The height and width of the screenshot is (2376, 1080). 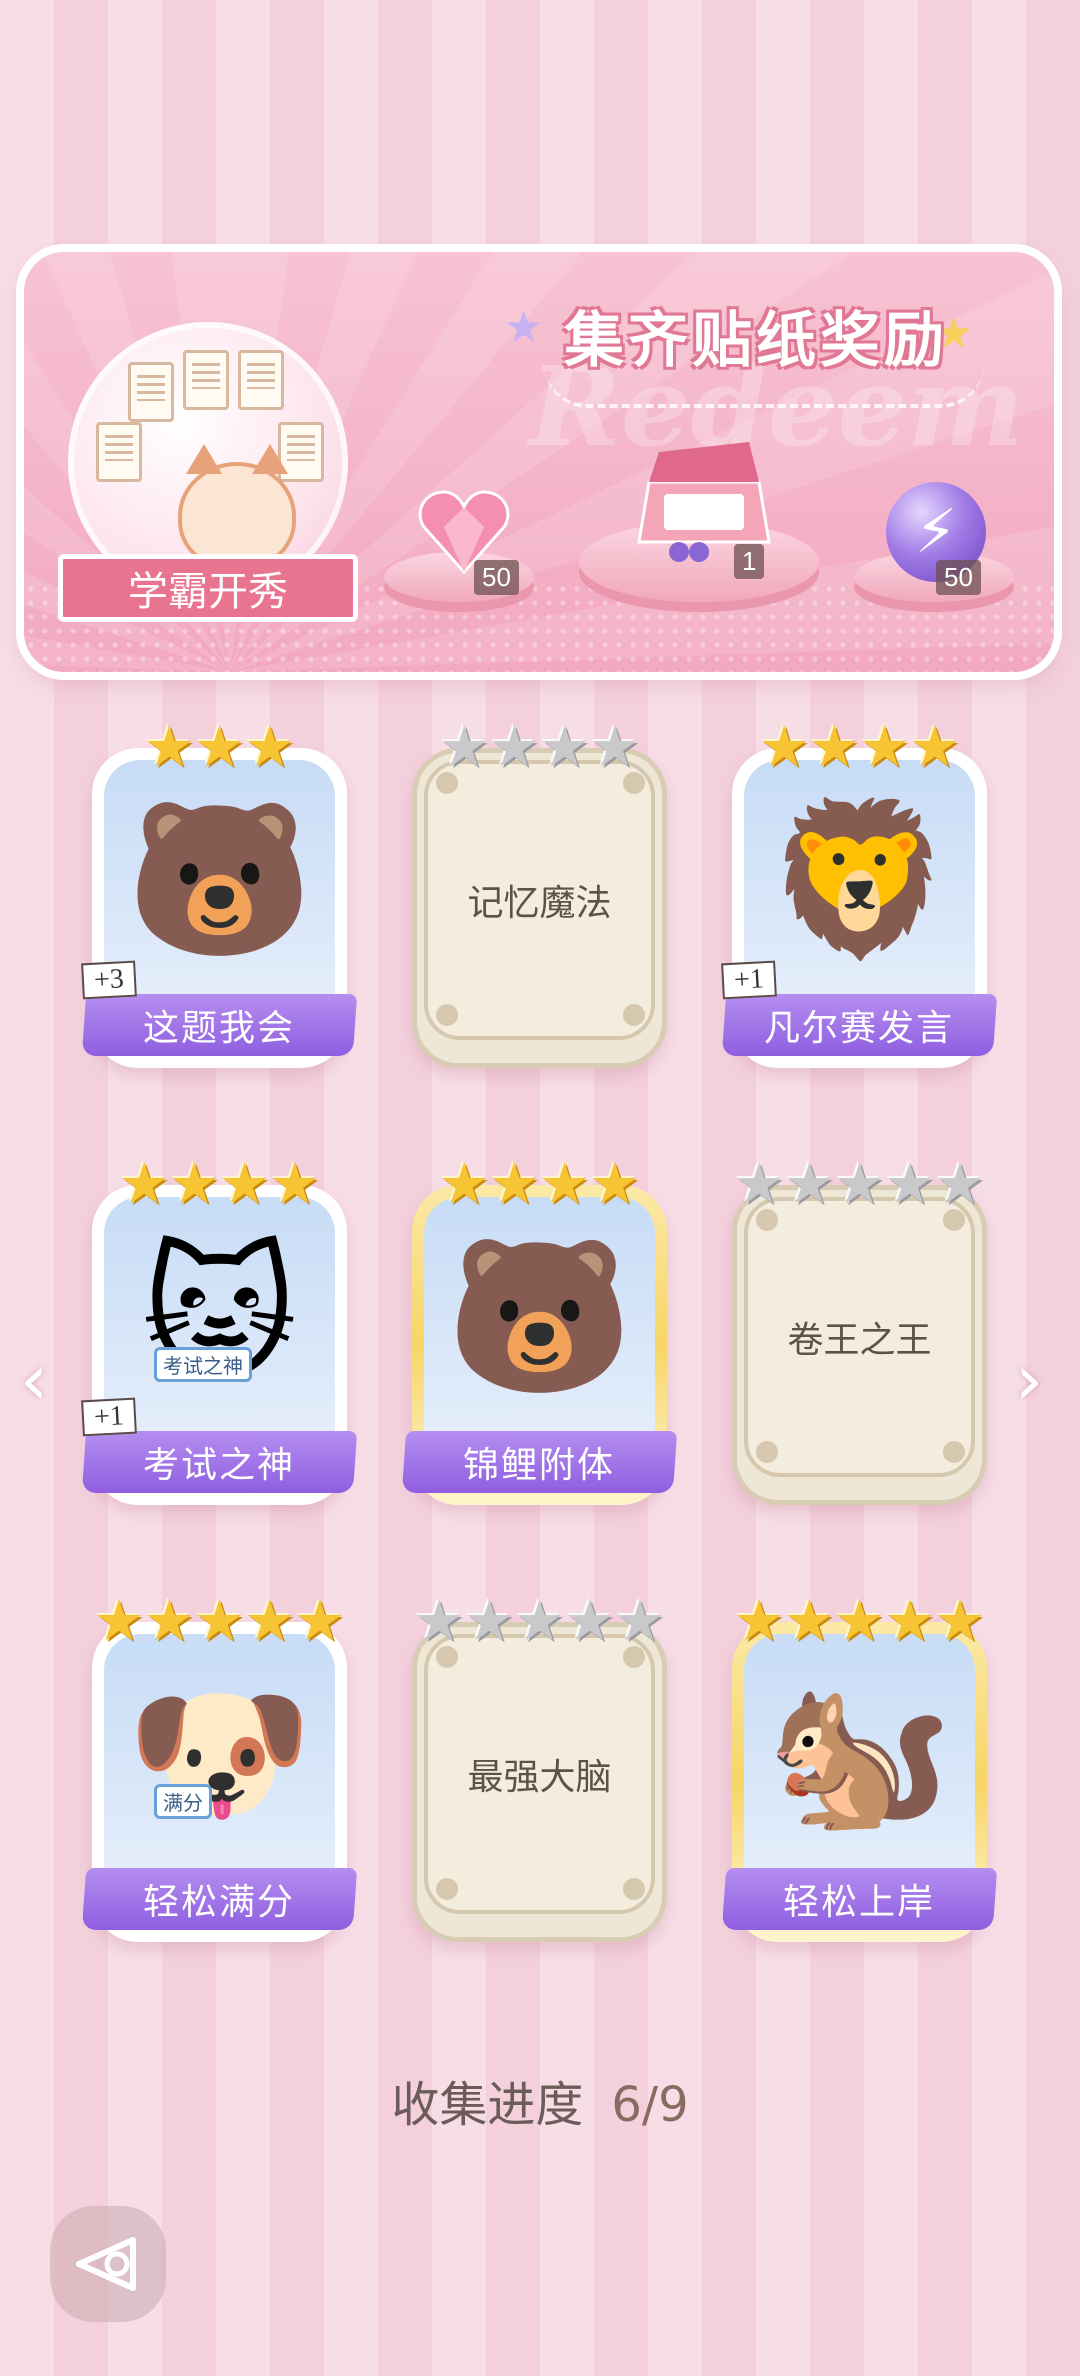 I want to click on reward-count: 1, so click(x=749, y=561).